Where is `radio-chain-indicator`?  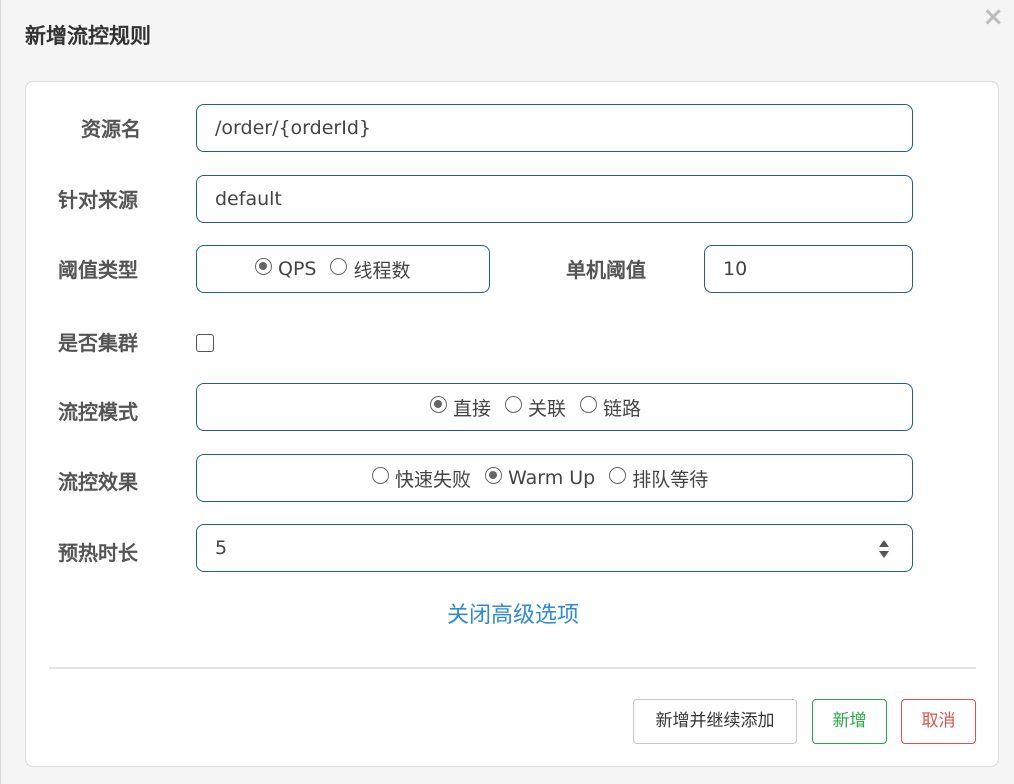 radio-chain-indicator is located at coordinates (589, 404).